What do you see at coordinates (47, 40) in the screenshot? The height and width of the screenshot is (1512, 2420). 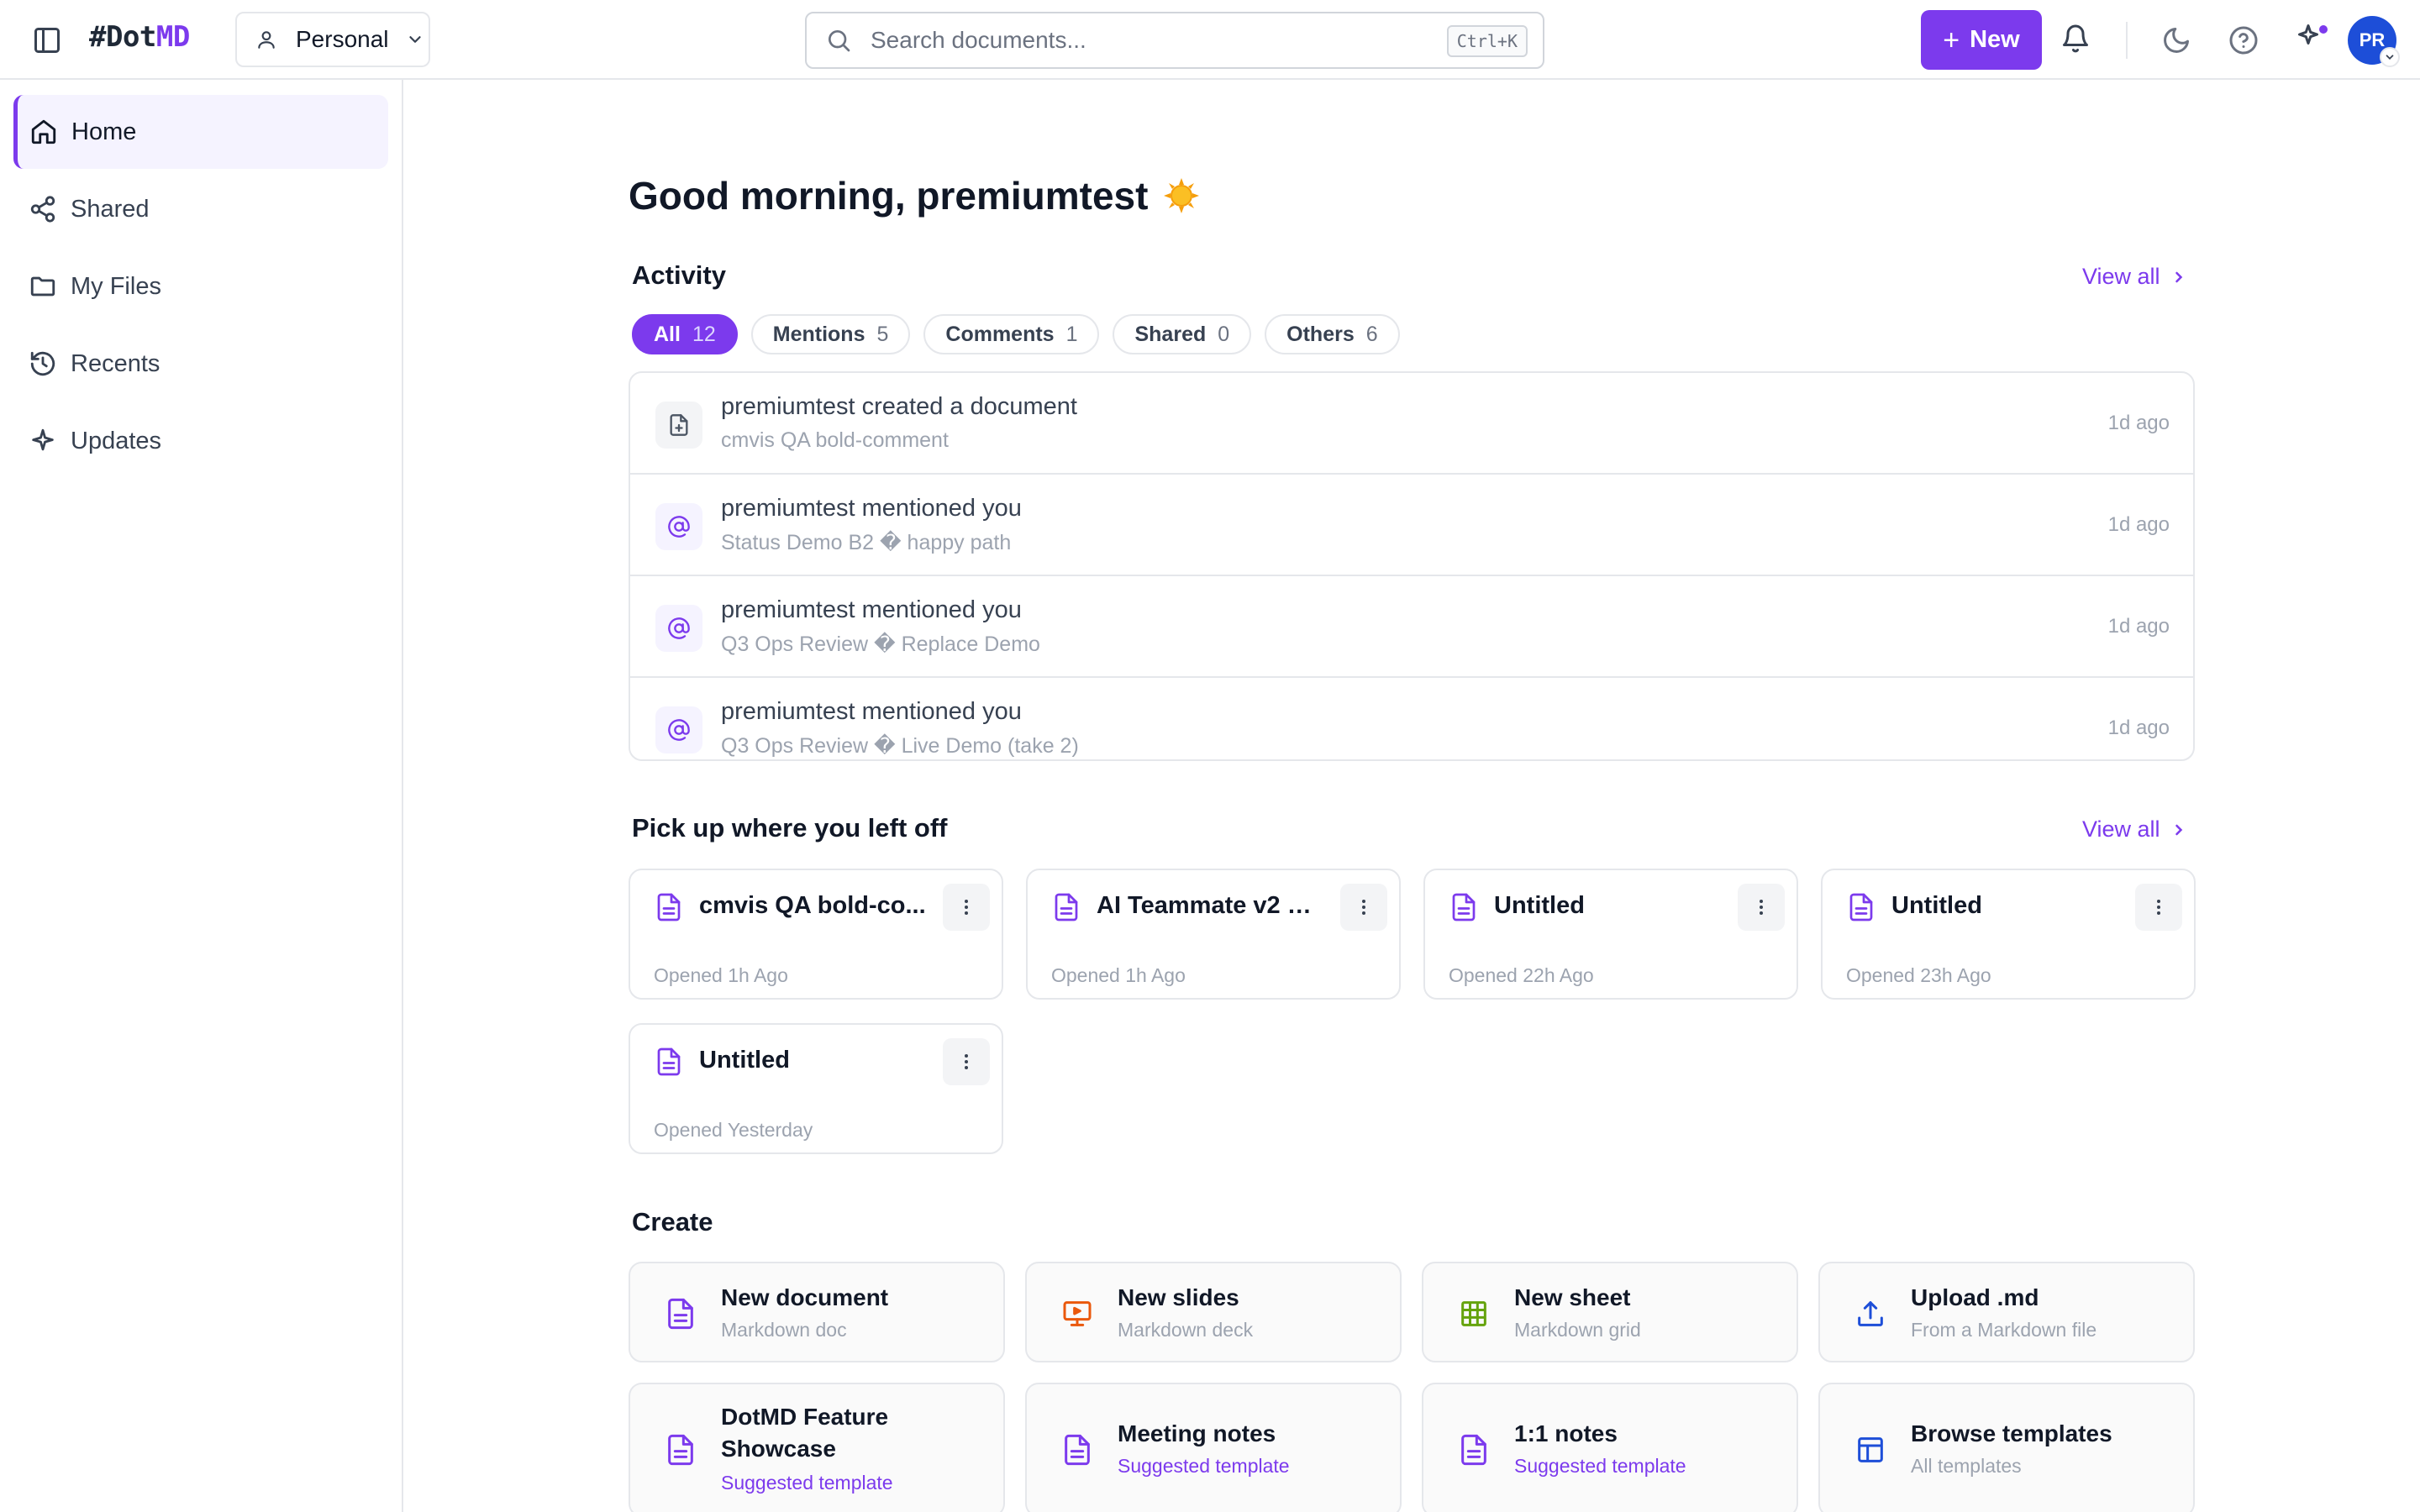 I see `sidebar-toggle-icon` at bounding box center [47, 40].